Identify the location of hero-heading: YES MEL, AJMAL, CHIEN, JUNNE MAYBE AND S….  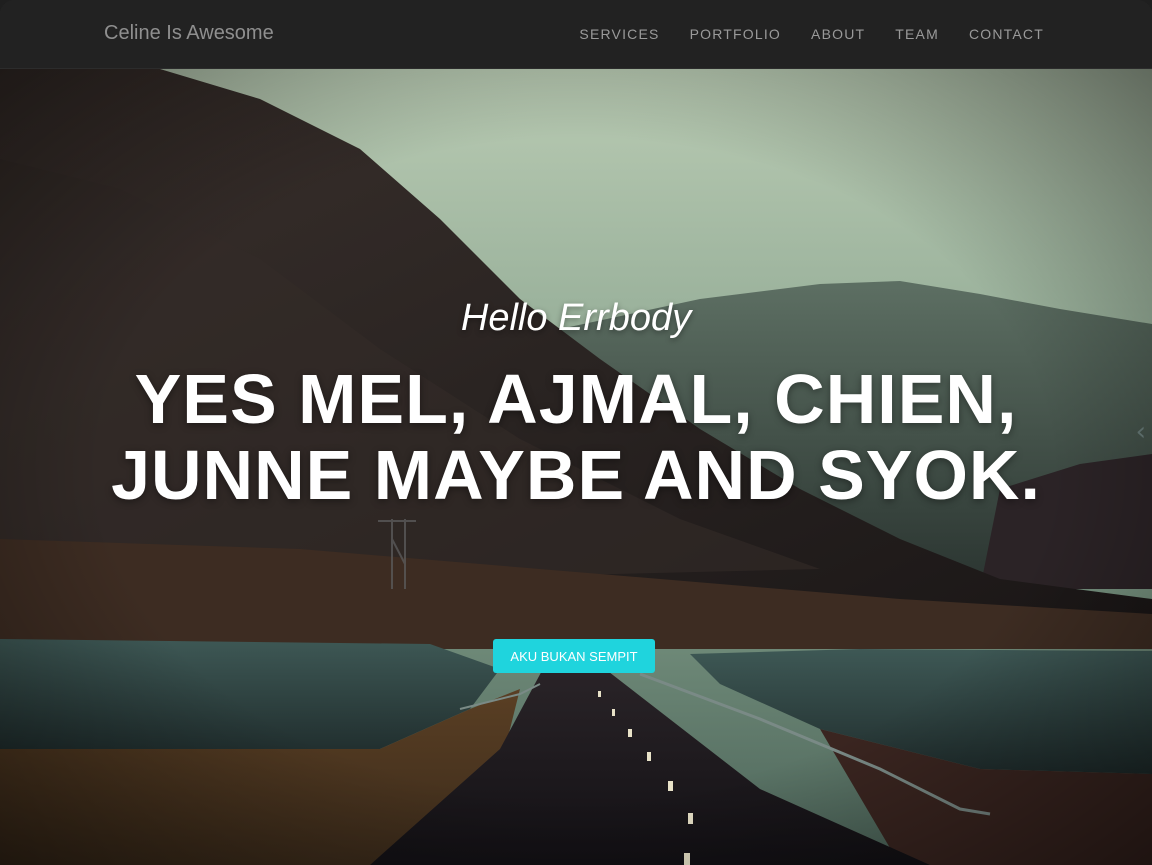
(576, 437).